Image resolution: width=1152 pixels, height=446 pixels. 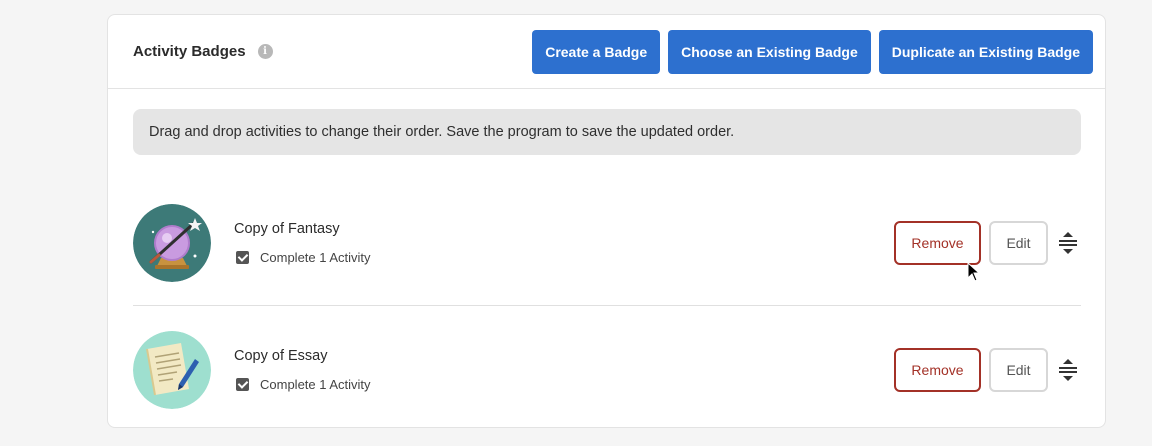 I want to click on choose-existing-badge-button: Choose an Existing Badge, so click(x=769, y=51).